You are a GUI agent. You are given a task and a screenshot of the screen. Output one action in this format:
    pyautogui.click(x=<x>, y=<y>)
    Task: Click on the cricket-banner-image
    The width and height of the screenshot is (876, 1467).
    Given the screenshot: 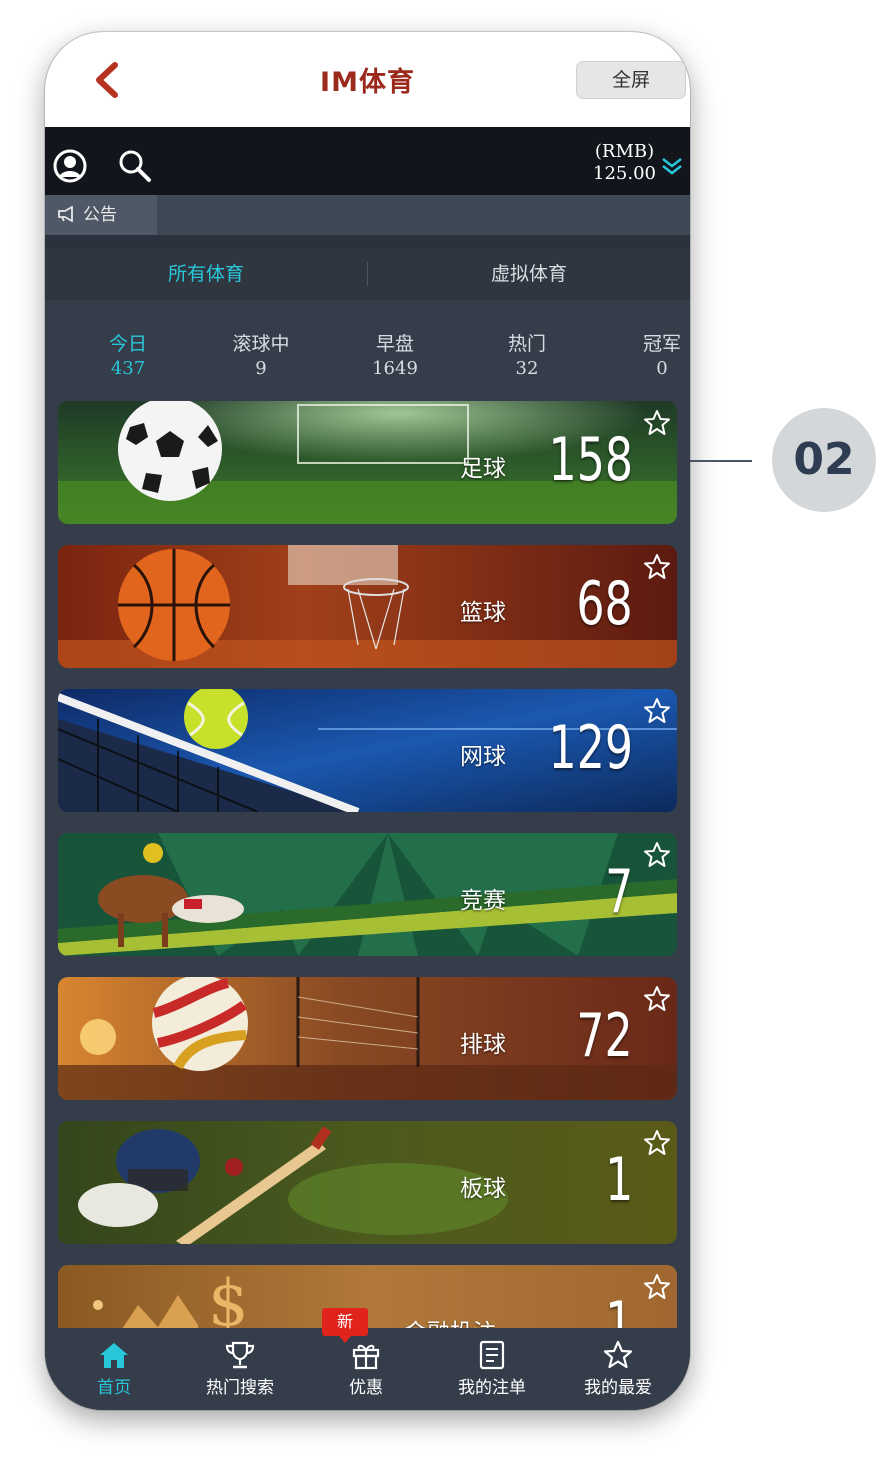 What is the action you would take?
    pyautogui.click(x=367, y=1182)
    